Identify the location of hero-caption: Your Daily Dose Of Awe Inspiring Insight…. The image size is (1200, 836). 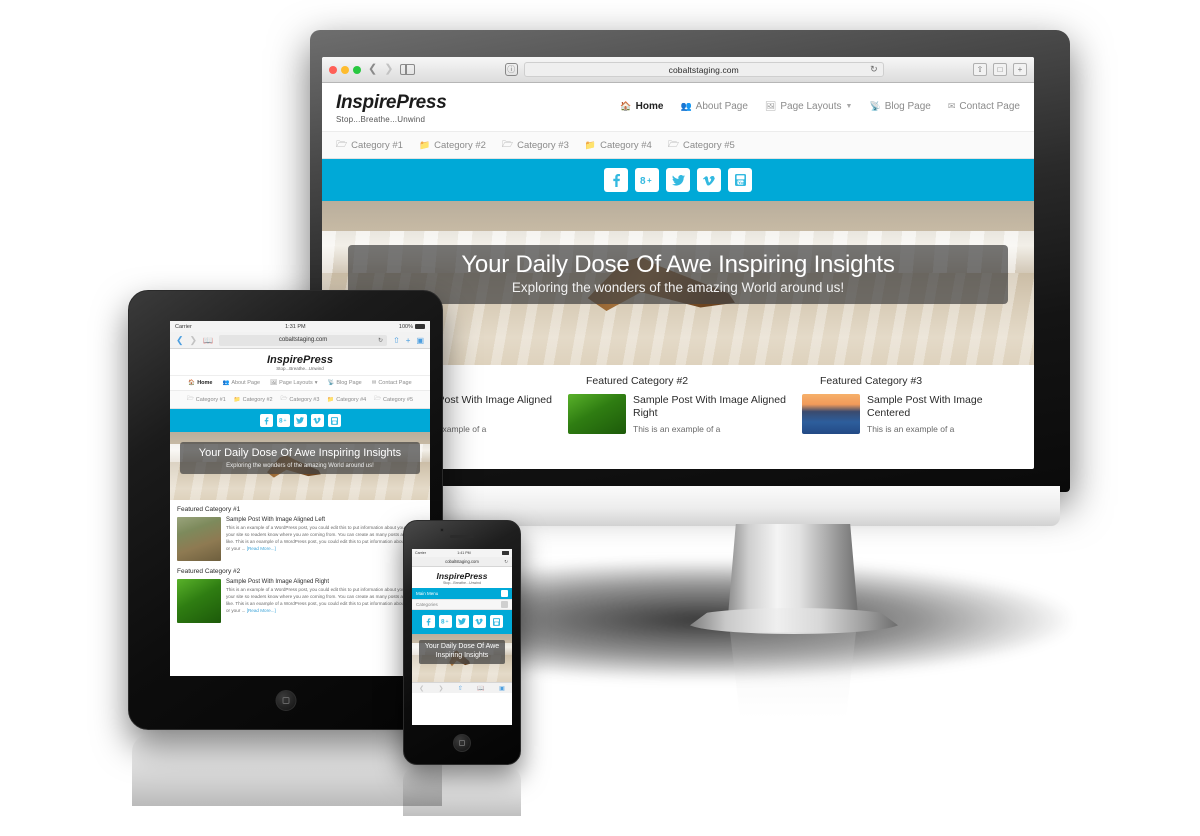
(678, 275).